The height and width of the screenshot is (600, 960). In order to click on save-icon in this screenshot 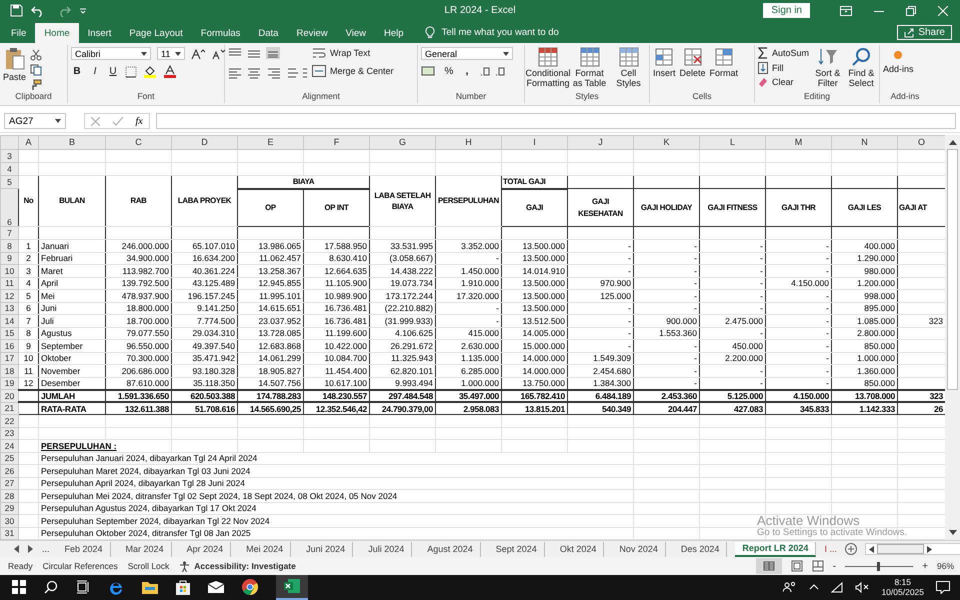, I will do `click(16, 11)`.